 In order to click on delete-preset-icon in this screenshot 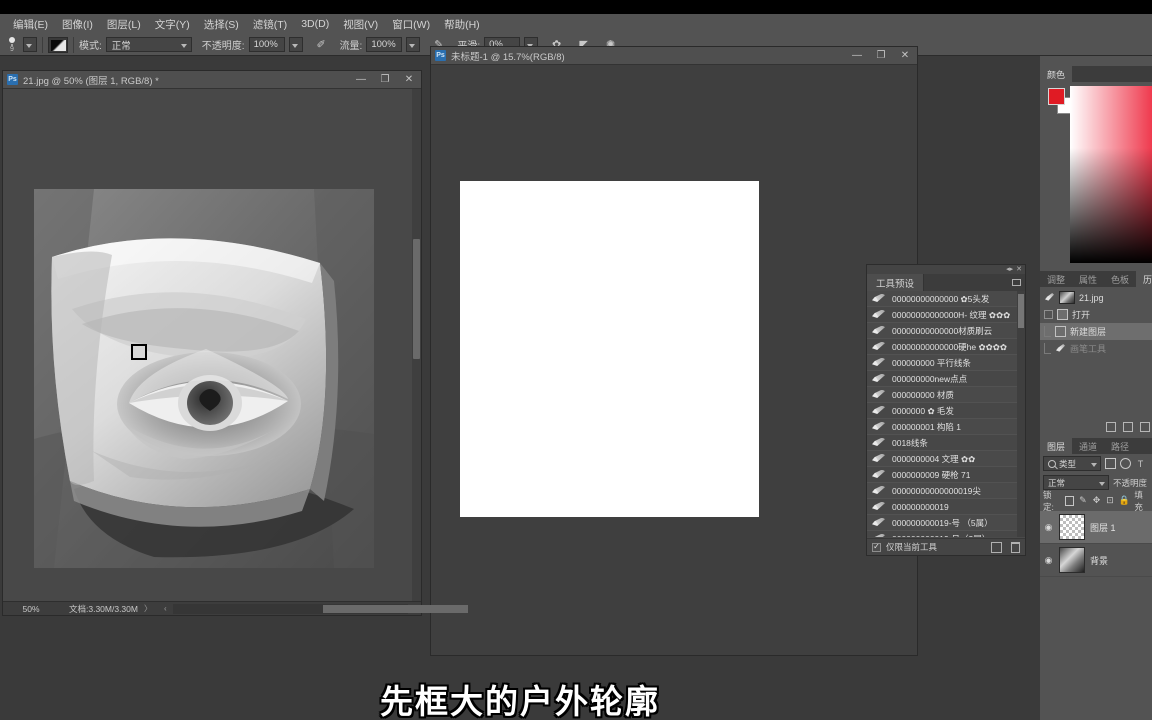, I will do `click(1015, 547)`.